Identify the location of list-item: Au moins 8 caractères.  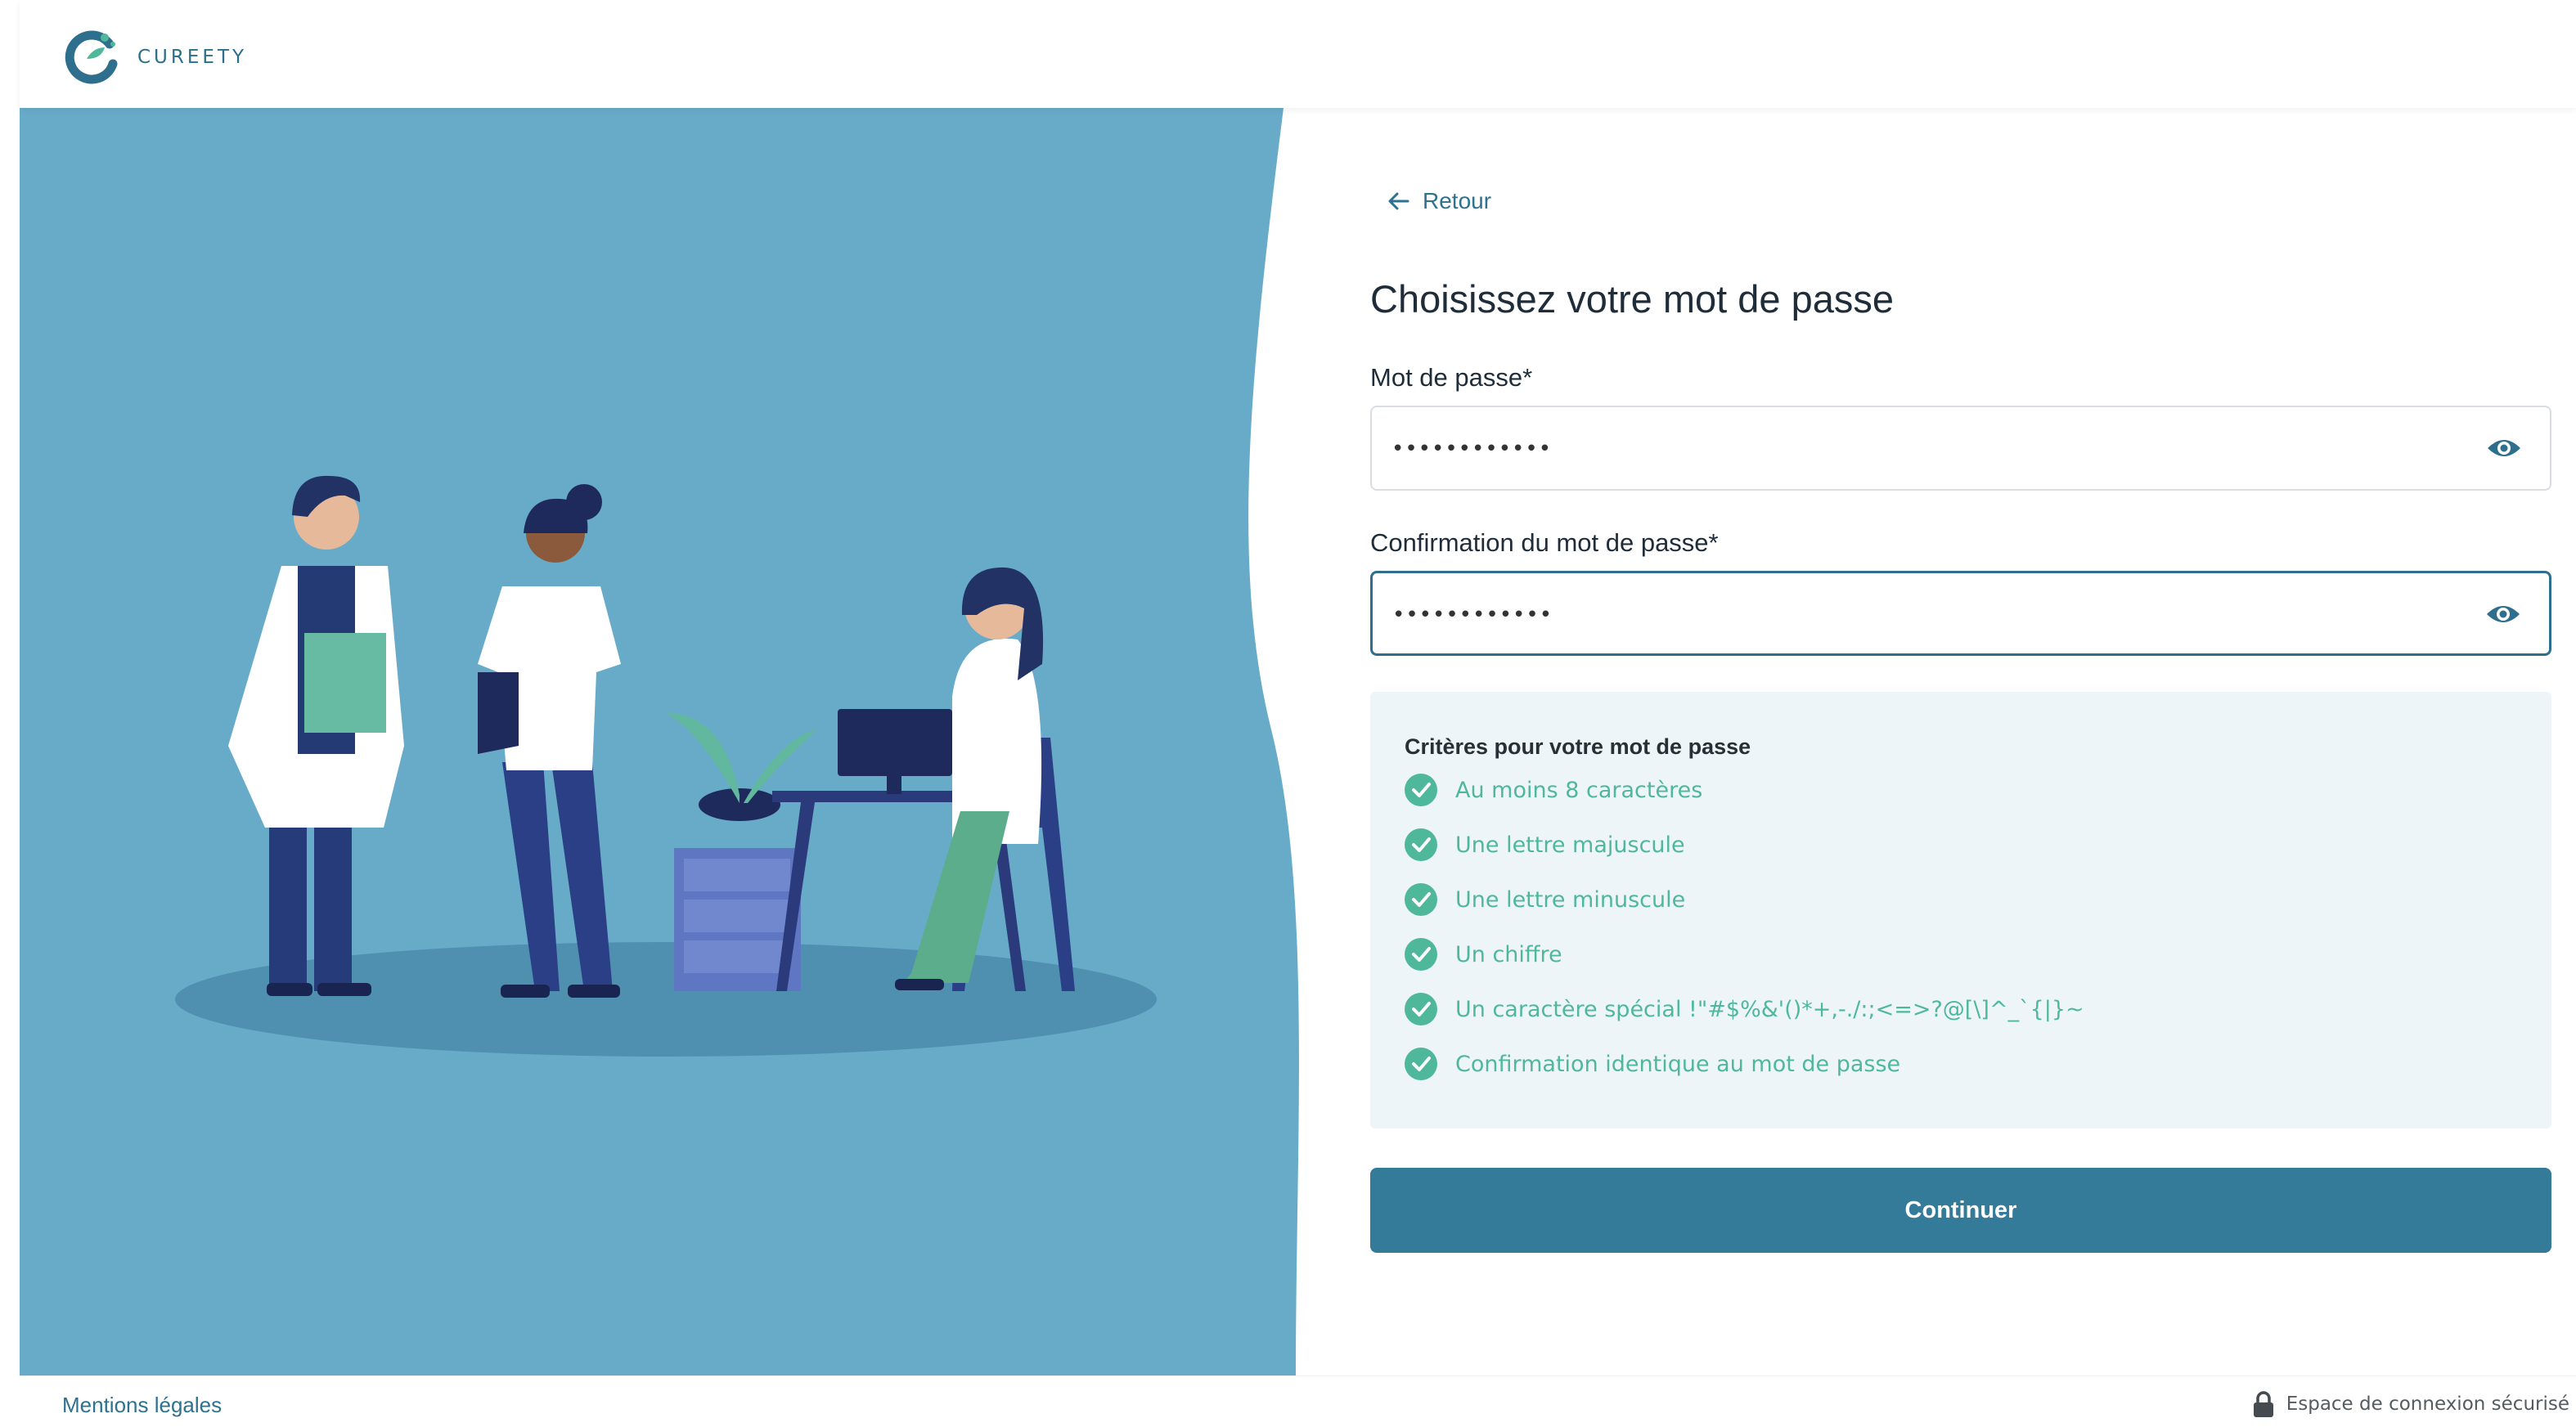
(1744, 790).